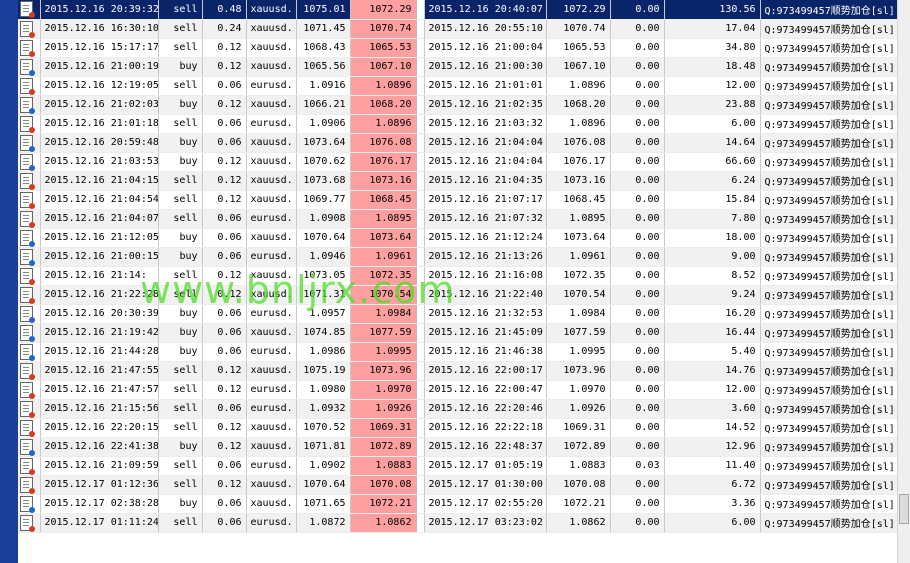 Image resolution: width=910 pixels, height=563 pixels. What do you see at coordinates (383, 447) in the screenshot?
I see `close-price-cell: 1072.89` at bounding box center [383, 447].